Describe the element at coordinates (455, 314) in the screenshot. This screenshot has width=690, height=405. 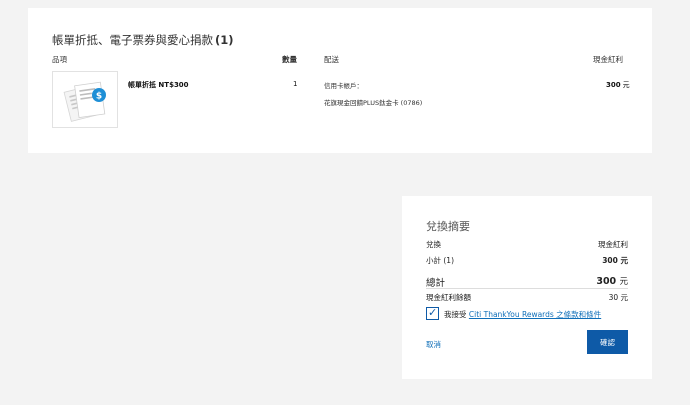
I see `terms-prefix: 我接受` at that location.